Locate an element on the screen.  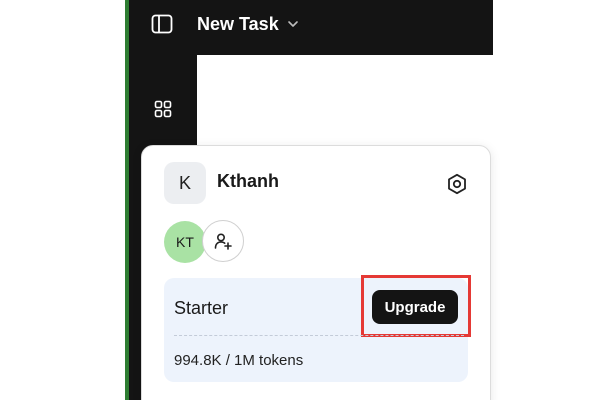
add-user-icon is located at coordinates (223, 241).